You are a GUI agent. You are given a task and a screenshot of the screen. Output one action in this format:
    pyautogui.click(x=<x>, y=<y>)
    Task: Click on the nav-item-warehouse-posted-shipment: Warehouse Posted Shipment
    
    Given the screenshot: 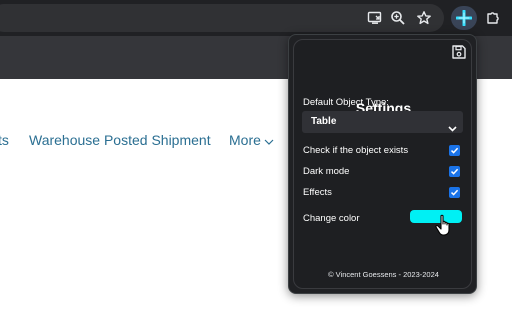 What is the action you would take?
    pyautogui.click(x=120, y=140)
    